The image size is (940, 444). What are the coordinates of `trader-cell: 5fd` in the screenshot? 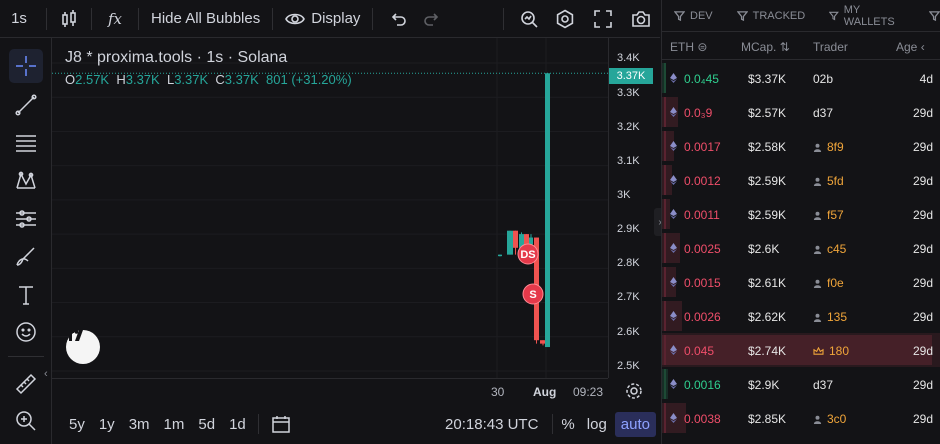 It's located at (828, 181).